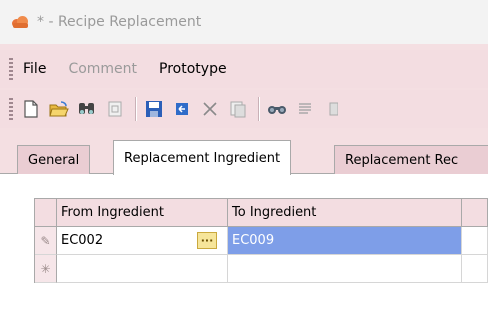  What do you see at coordinates (345, 213) in the screenshot?
I see `column-header-to-ingredient: To Ingredient` at bounding box center [345, 213].